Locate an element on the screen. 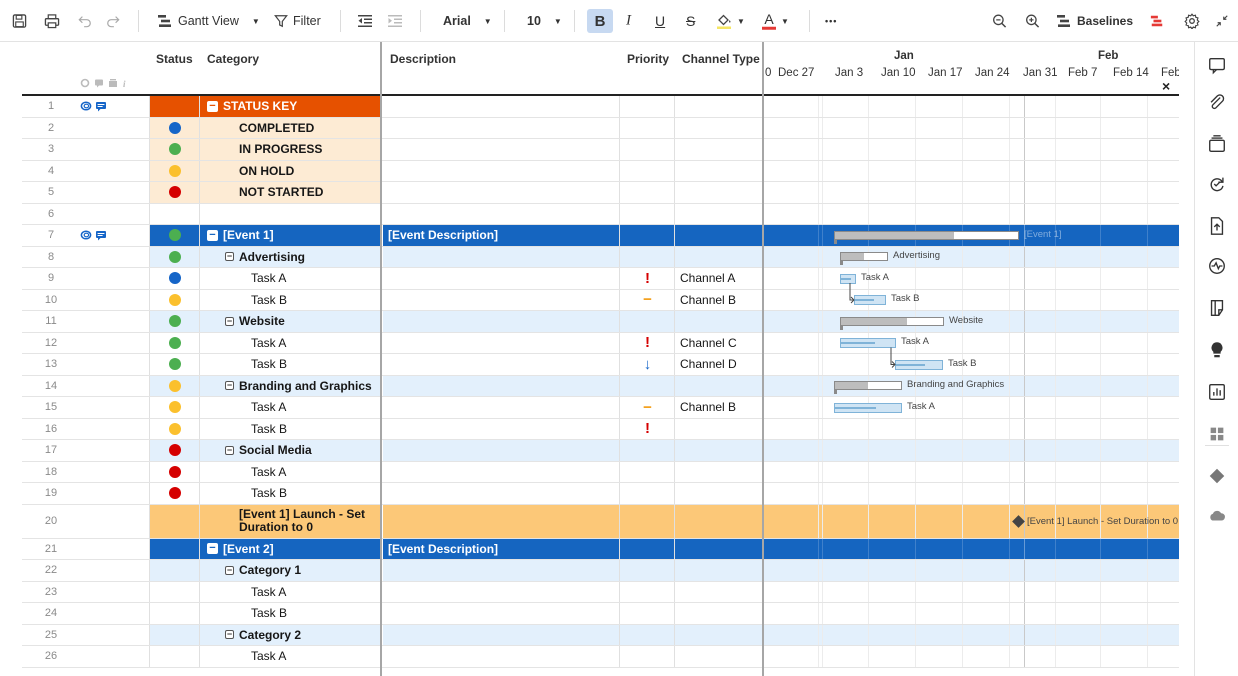 The width and height of the screenshot is (1238, 676). collapse-icon is located at coordinates (1222, 21).